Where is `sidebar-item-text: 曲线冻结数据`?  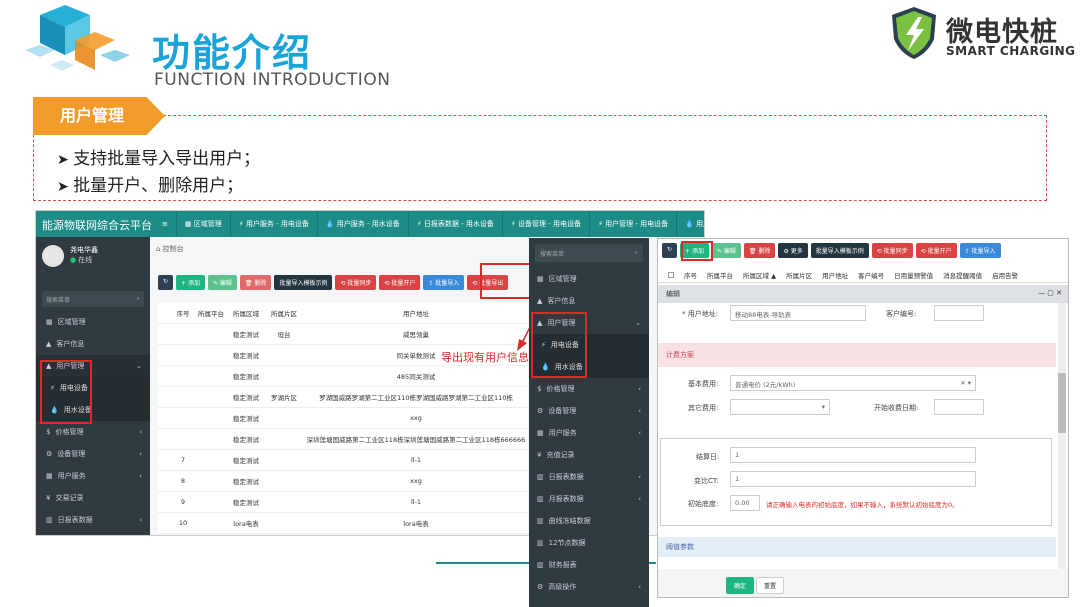 sidebar-item-text: 曲线冻结数据 is located at coordinates (569, 521).